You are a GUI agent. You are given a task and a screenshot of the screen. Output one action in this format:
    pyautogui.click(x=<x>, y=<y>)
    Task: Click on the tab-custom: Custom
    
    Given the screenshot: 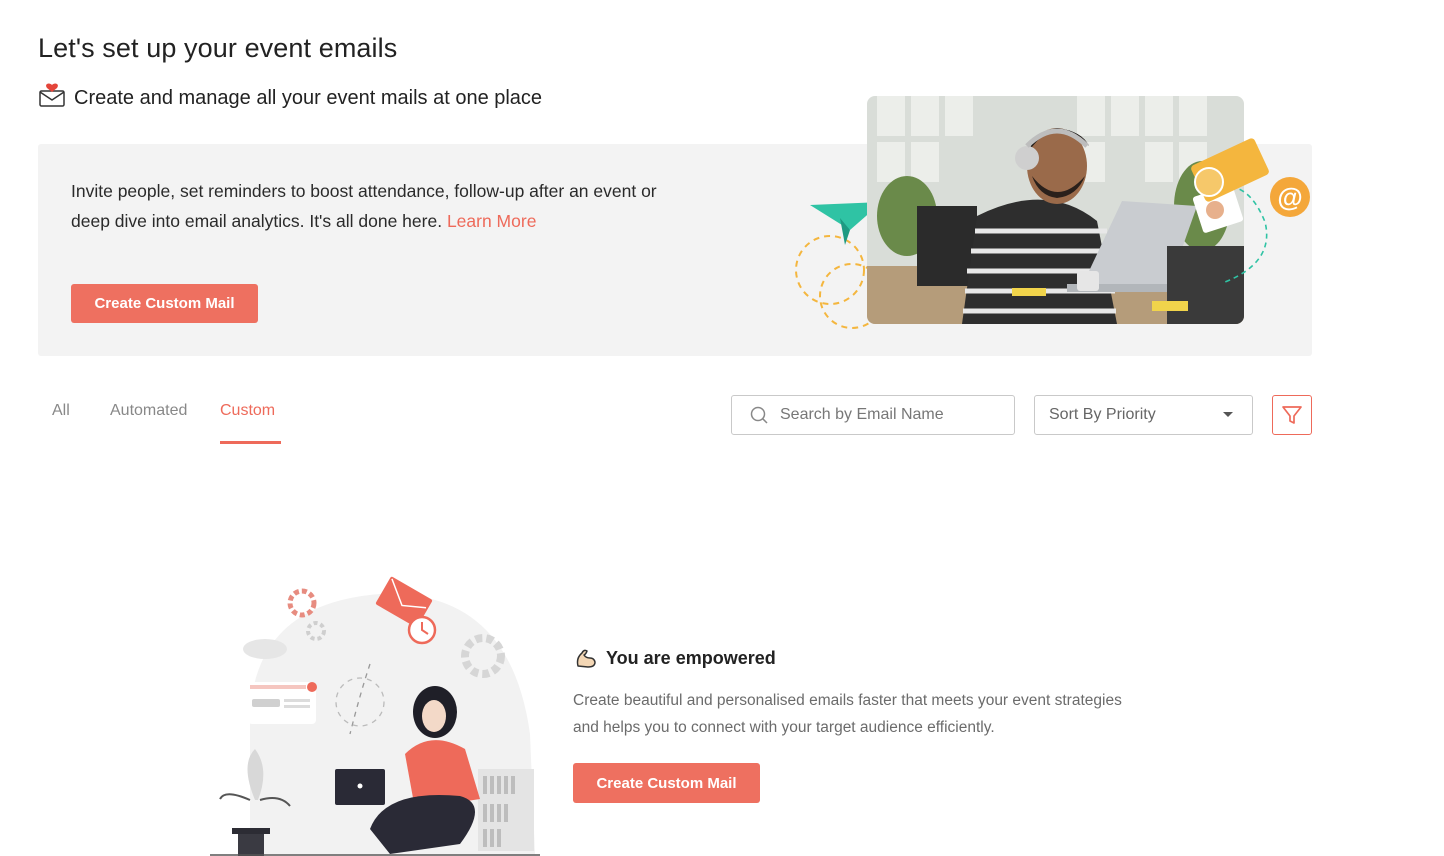 What is the action you would take?
    pyautogui.click(x=247, y=411)
    